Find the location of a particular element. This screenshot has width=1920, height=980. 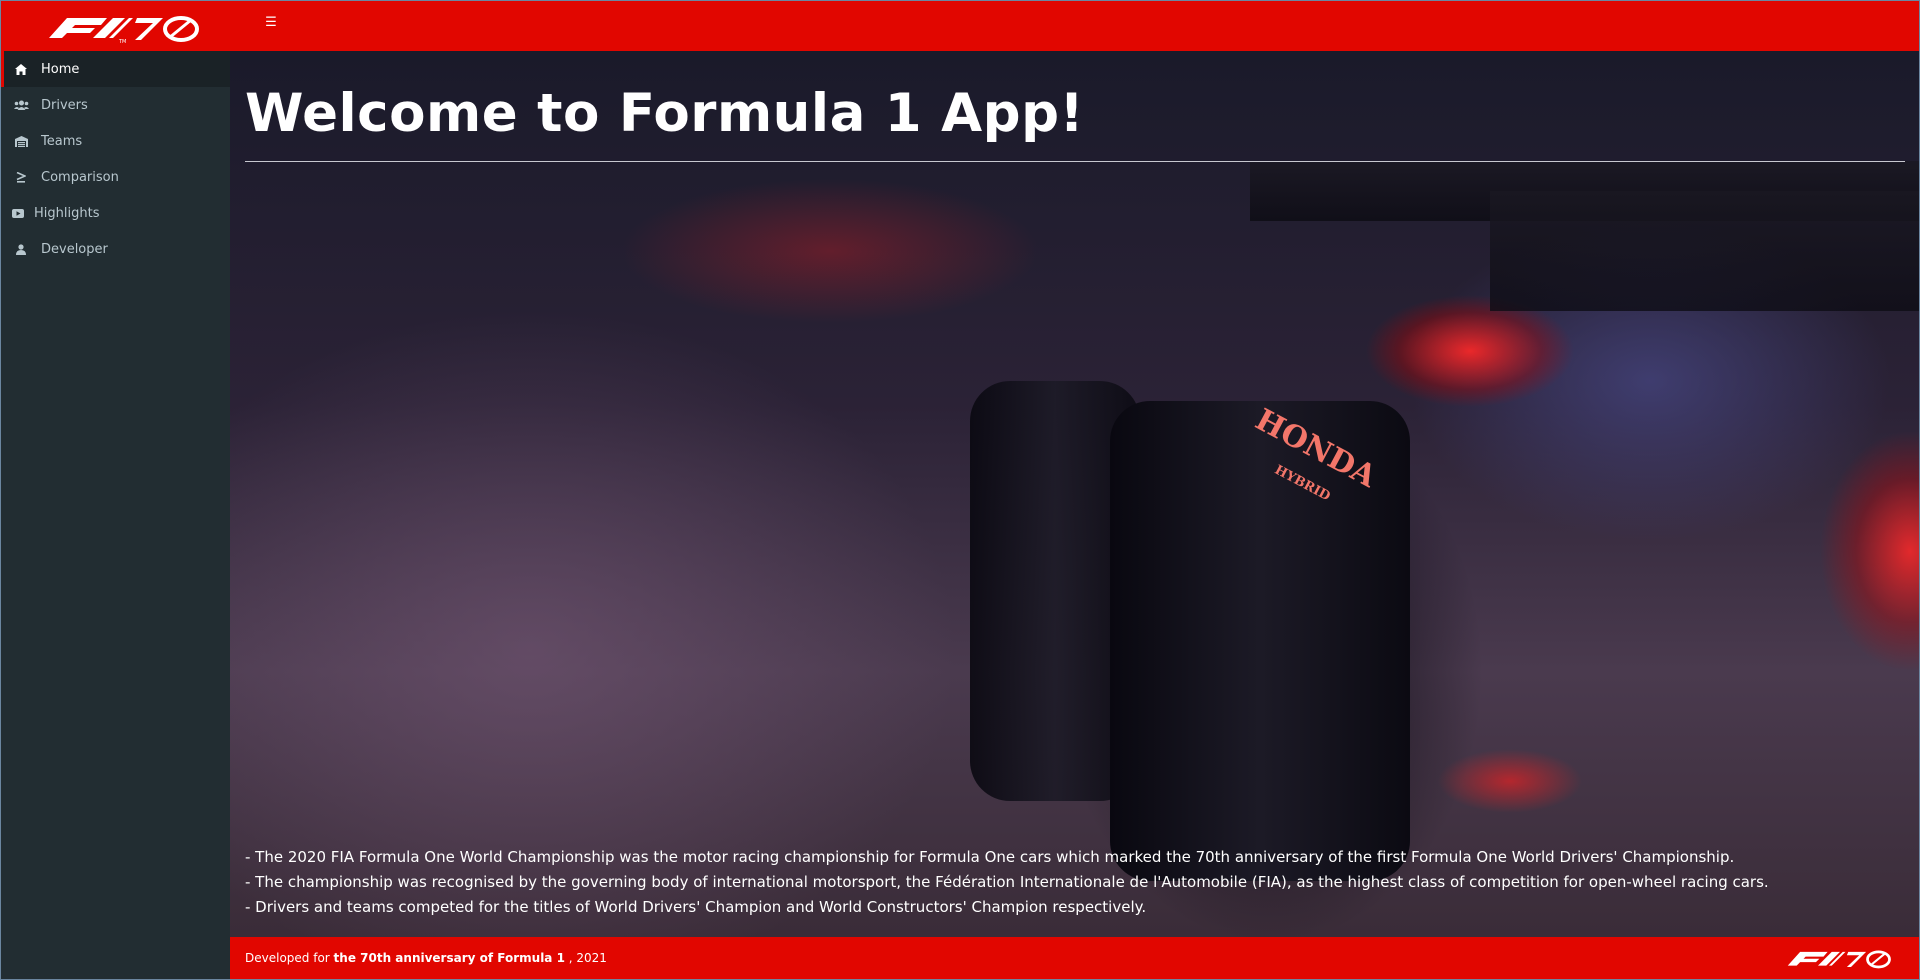

users-icon is located at coordinates (21, 105).